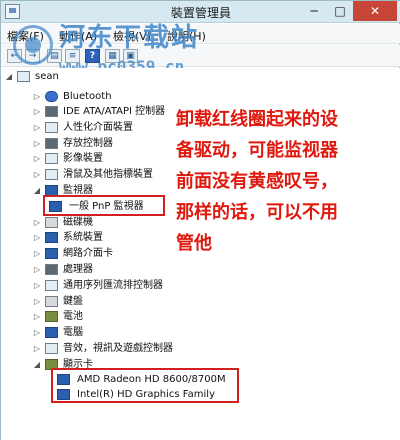 The image size is (400, 440). Describe the element at coordinates (257, 119) in the screenshot. I see `annotation-line: 卸载红线圈起来的设` at that location.